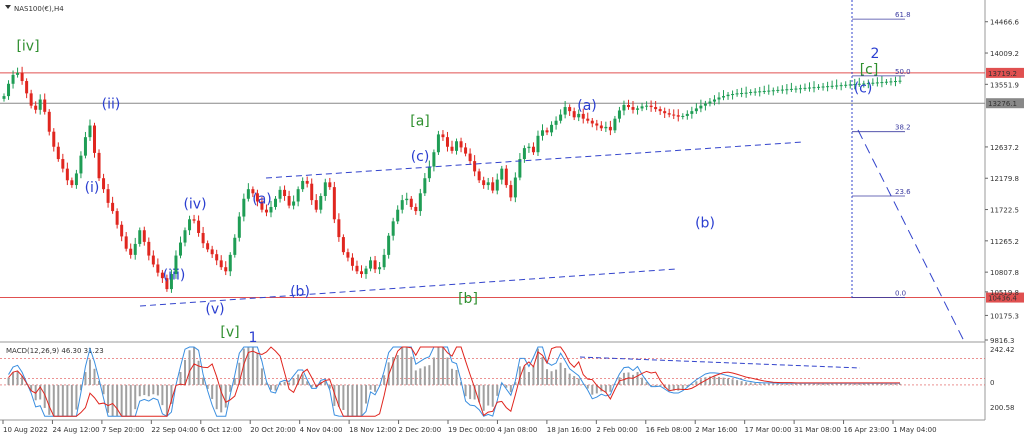 The height and width of the screenshot is (441, 1024). I want to click on wave-label-17: 2, so click(875, 54).